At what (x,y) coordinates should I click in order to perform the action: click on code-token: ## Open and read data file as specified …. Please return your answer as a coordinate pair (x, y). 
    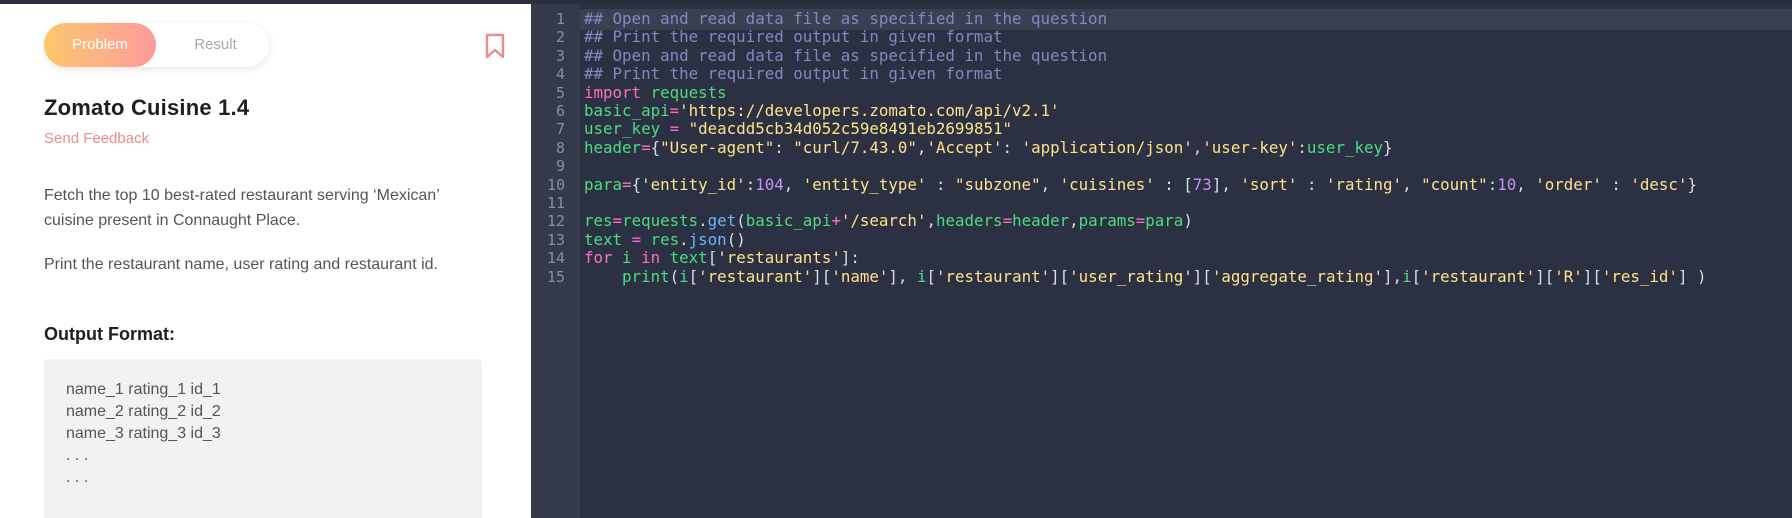
    Looking at the image, I should click on (846, 18).